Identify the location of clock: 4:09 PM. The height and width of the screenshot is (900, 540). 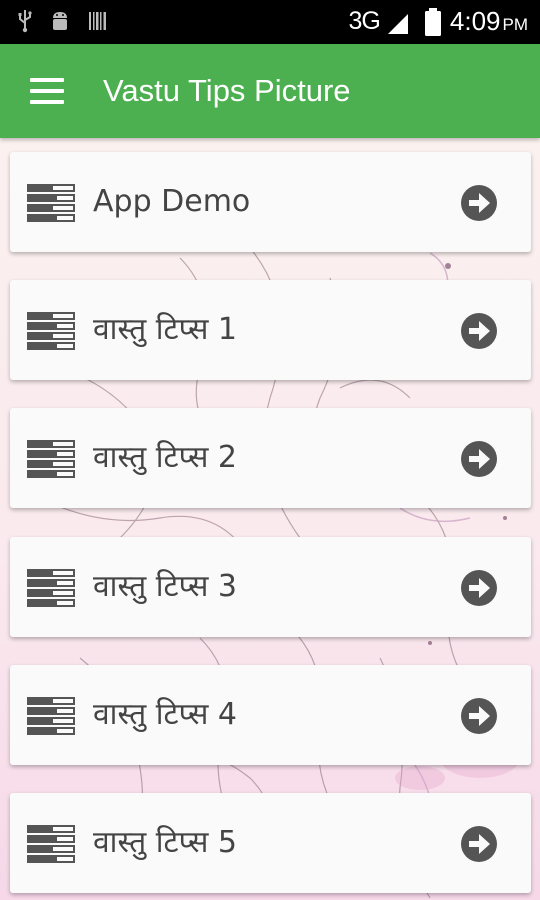
(489, 21).